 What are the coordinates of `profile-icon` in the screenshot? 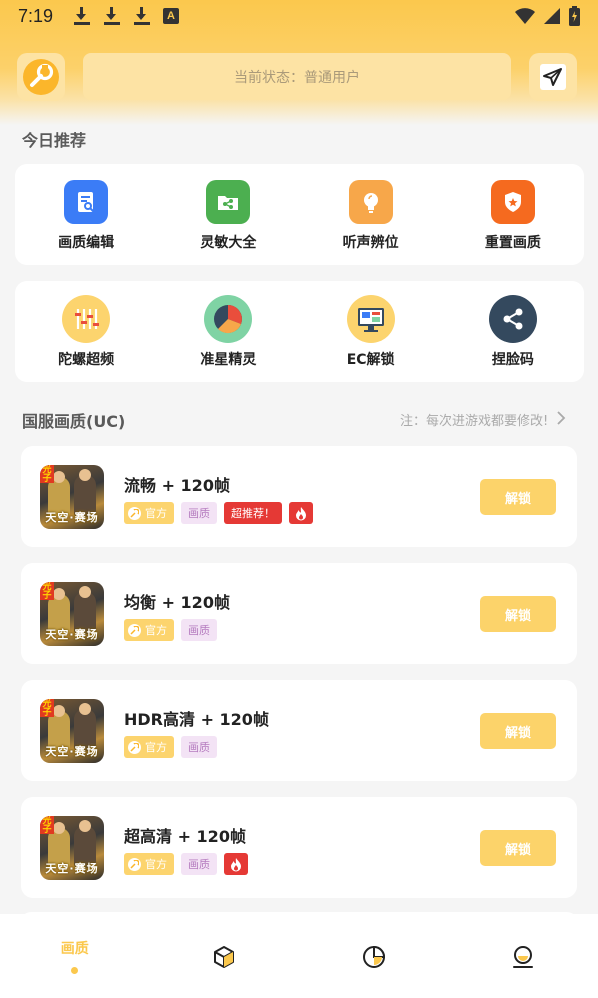 It's located at (523, 957).